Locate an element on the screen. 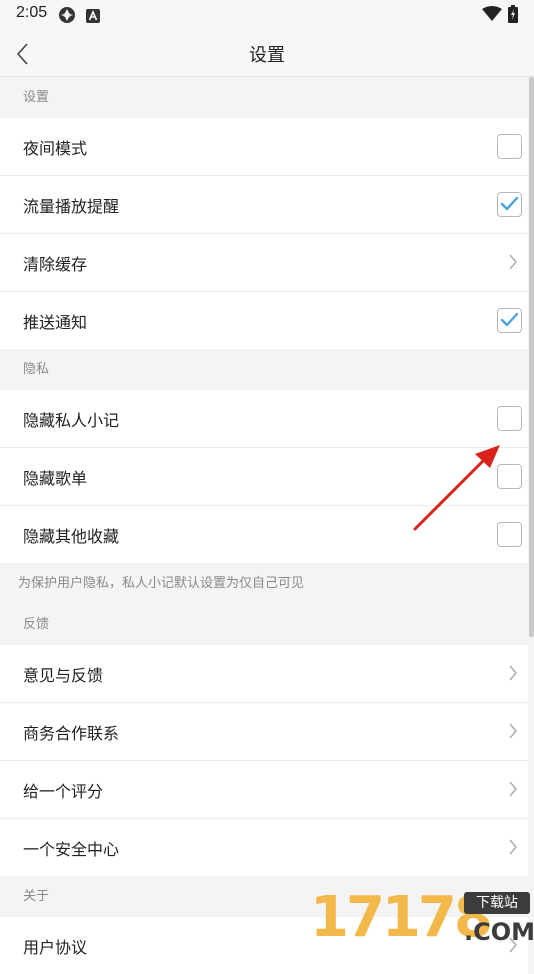 This screenshot has width=534, height=974. section-header-feedback: 反馈 is located at coordinates (264, 624).